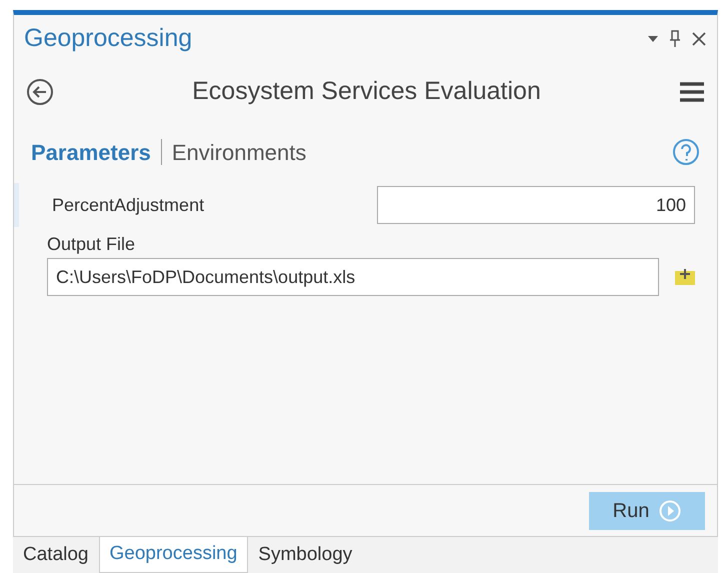 The height and width of the screenshot is (573, 728). Describe the element at coordinates (675, 39) in the screenshot. I see `pin-icon` at that location.